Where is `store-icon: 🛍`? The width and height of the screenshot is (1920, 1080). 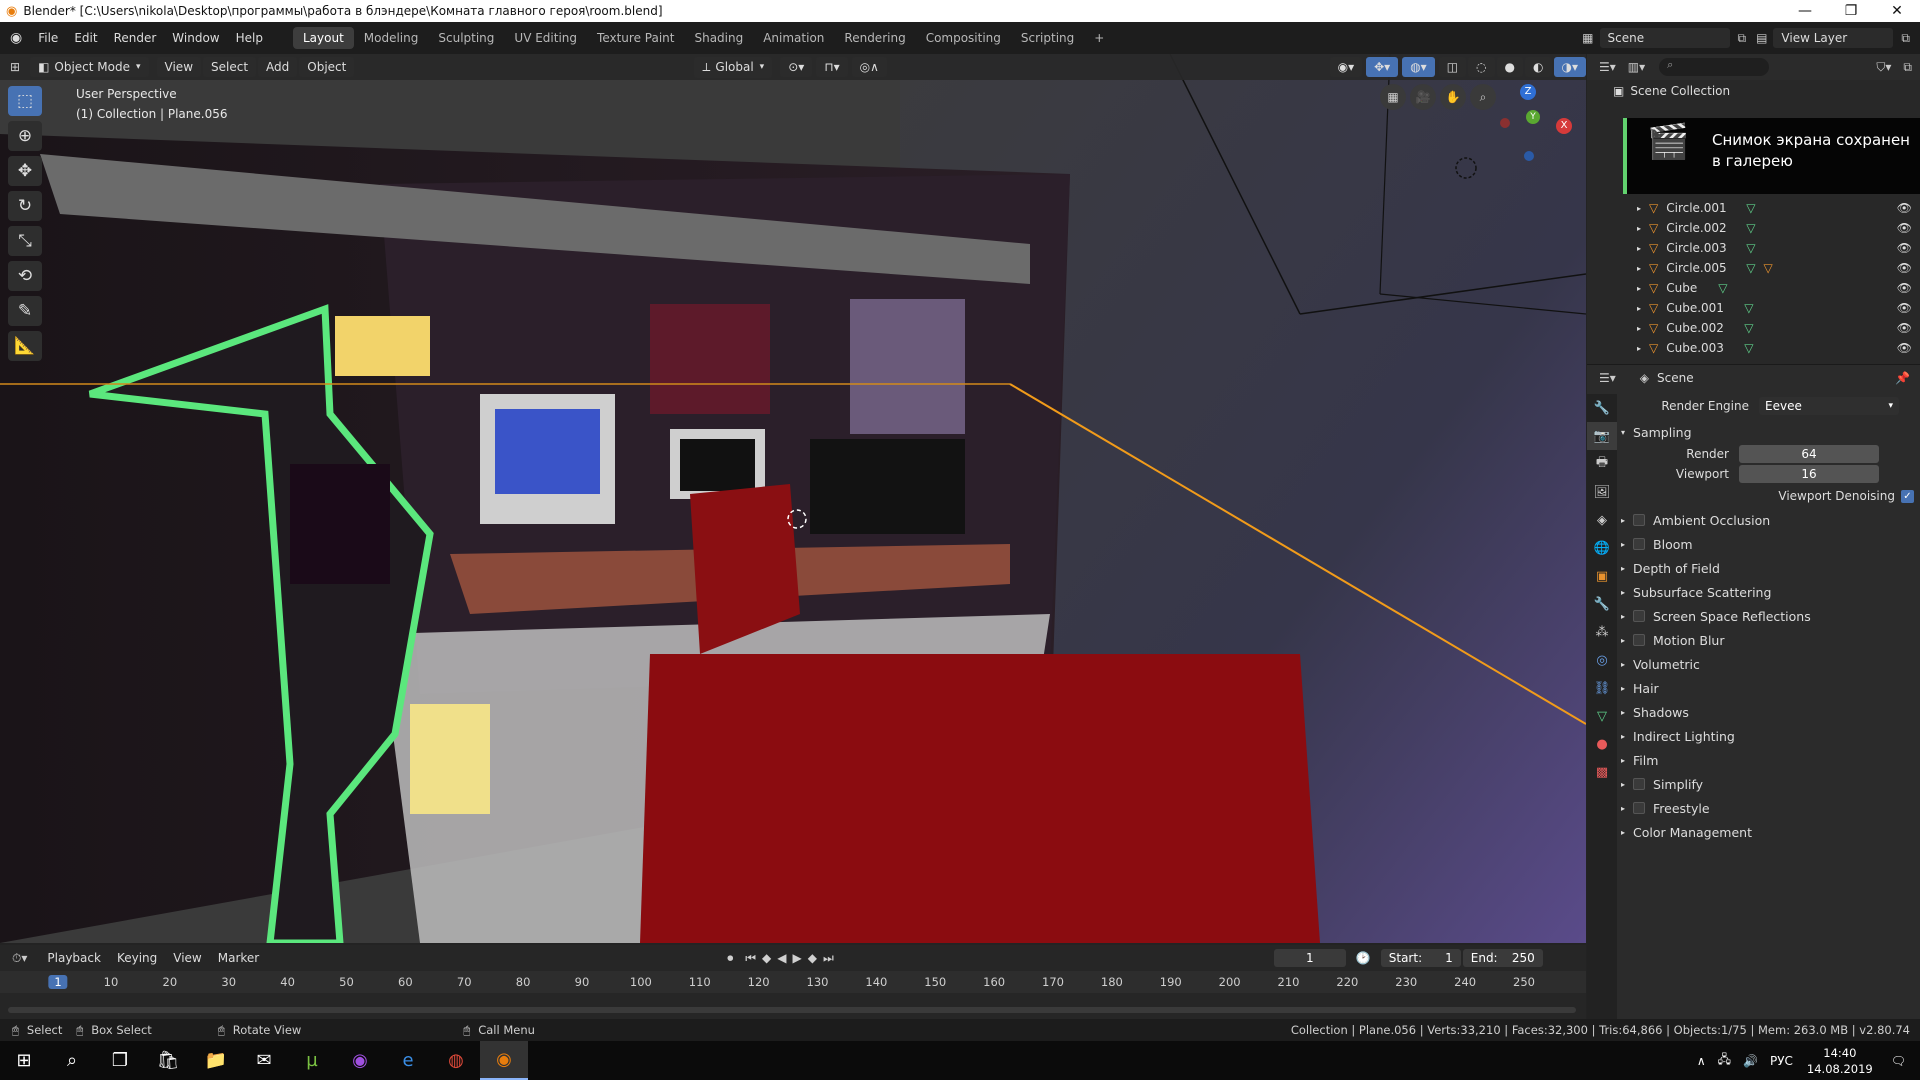 store-icon: 🛍 is located at coordinates (168, 1060).